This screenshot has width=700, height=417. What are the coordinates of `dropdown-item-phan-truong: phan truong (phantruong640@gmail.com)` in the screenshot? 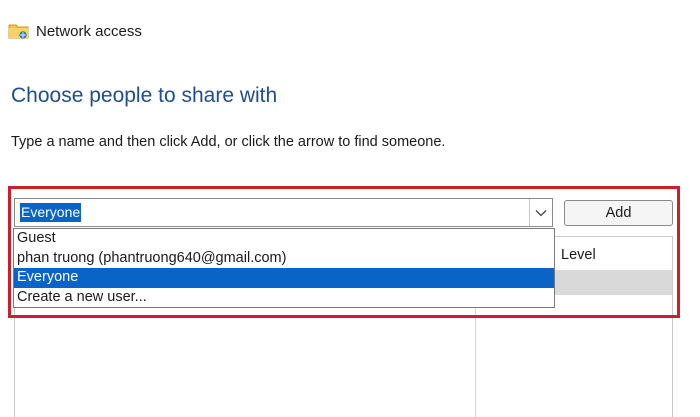 It's located at (284, 259).